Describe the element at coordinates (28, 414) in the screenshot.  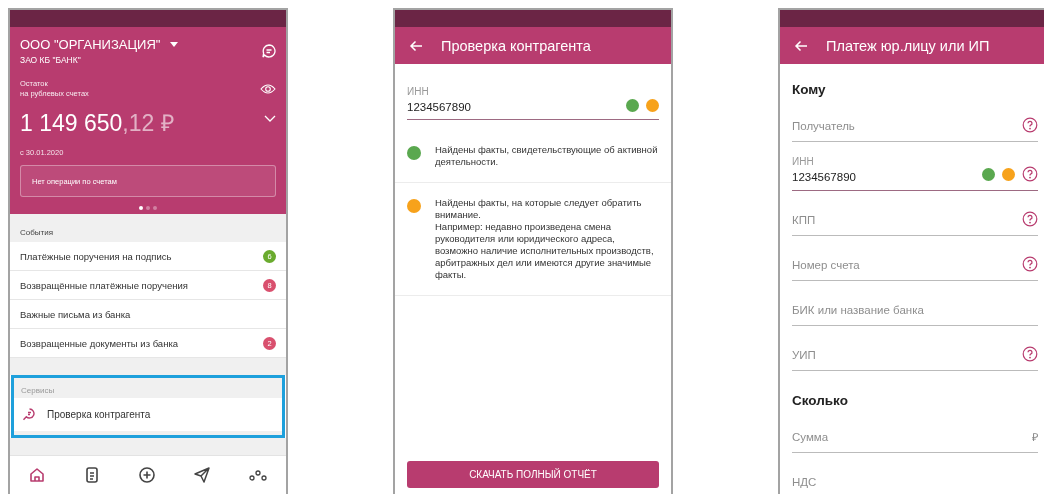
I see `search-bubble-icon` at that location.